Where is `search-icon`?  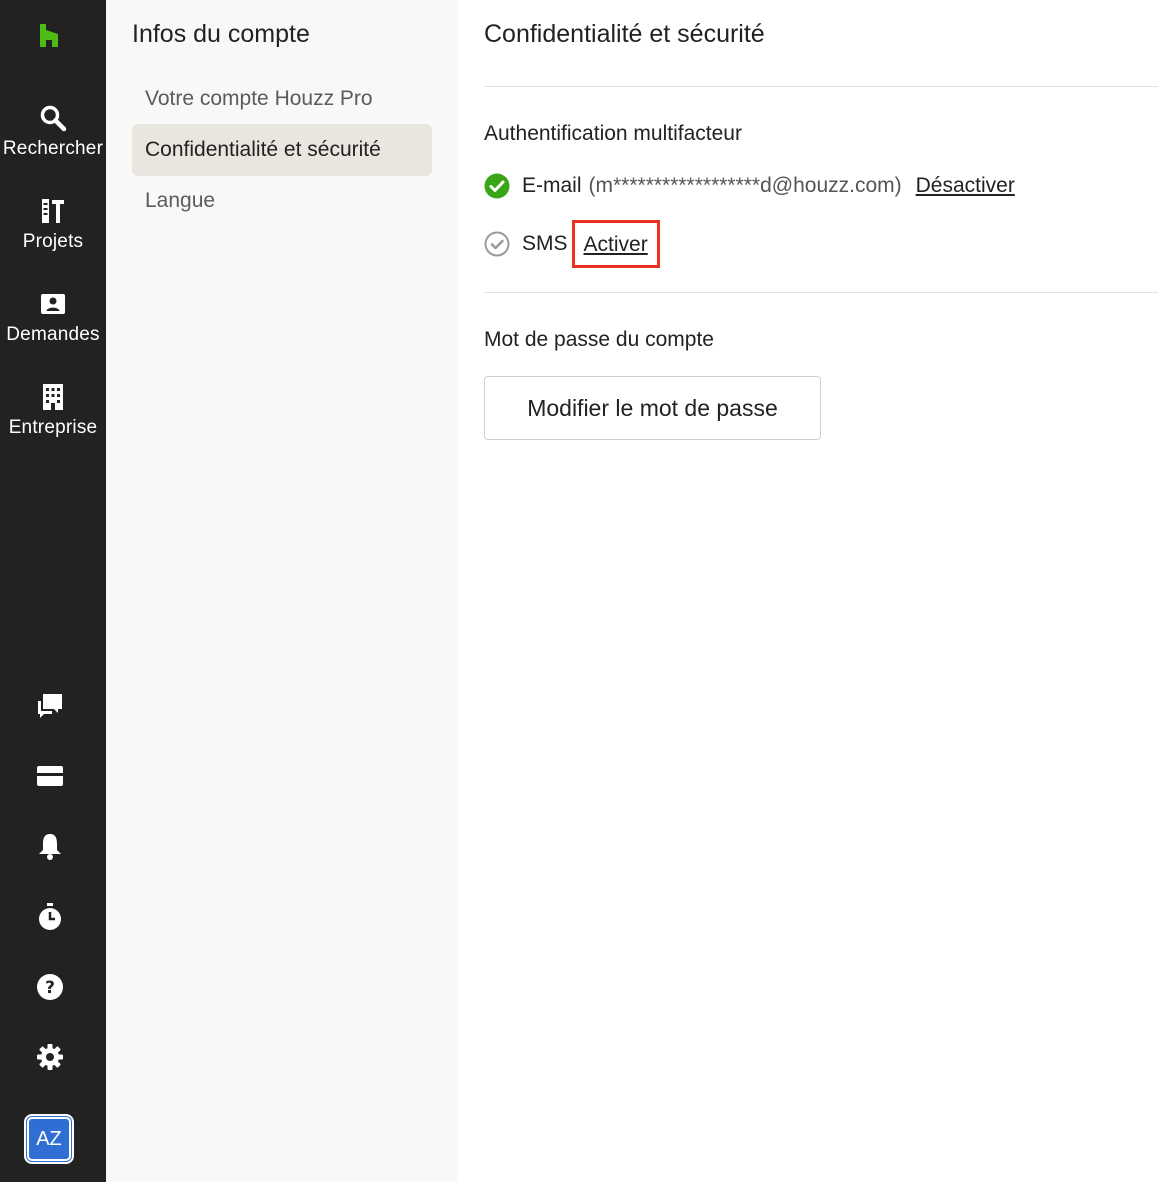 search-icon is located at coordinates (53, 118).